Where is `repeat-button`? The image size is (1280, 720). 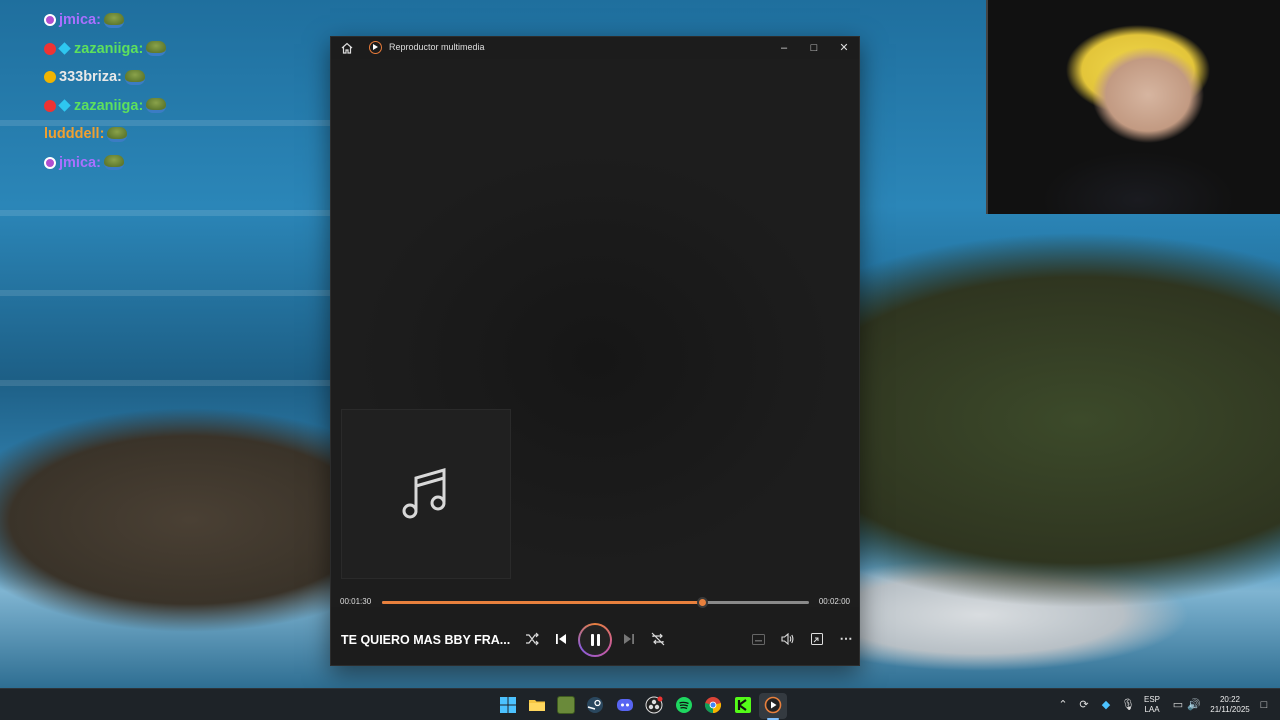 repeat-button is located at coordinates (658, 639).